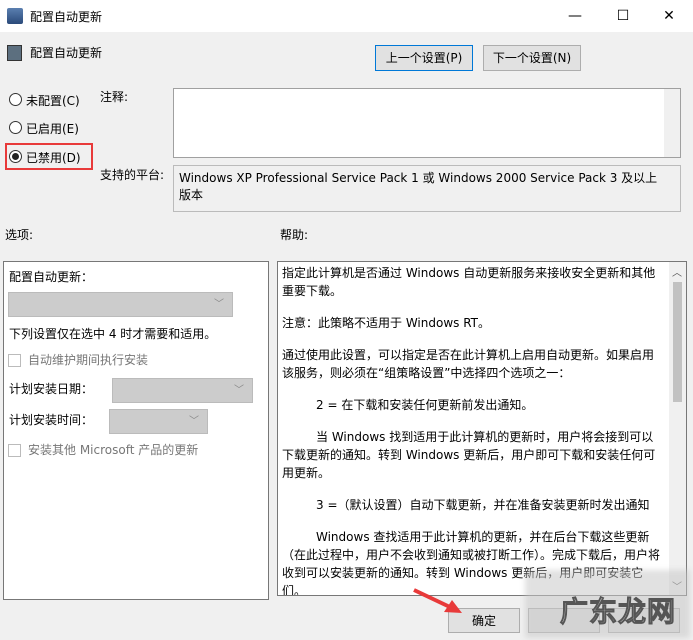 Image resolution: width=693 pixels, height=640 pixels. Describe the element at coordinates (346, 16) in the screenshot. I see `title-bar: 配置自动更新 — ☐ ✕` at that location.